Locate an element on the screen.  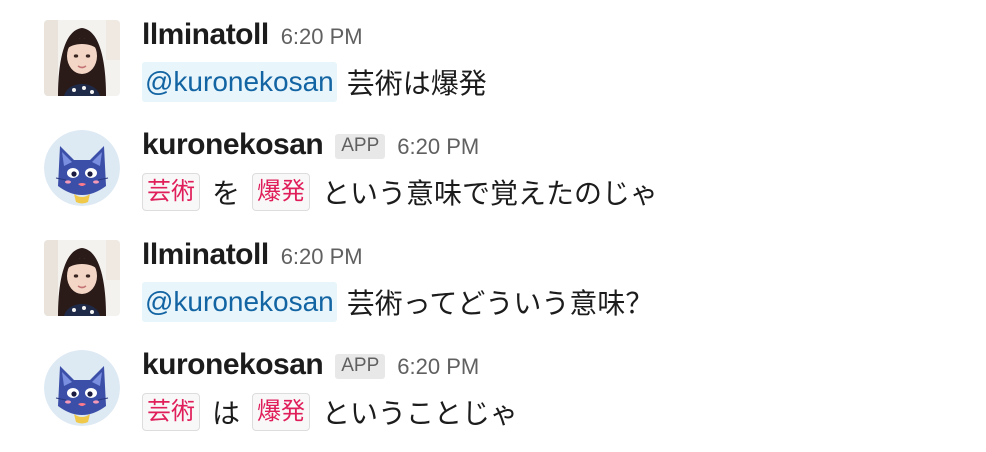
message-text: 芸術ってどういう意味？ is located at coordinates (500, 303).